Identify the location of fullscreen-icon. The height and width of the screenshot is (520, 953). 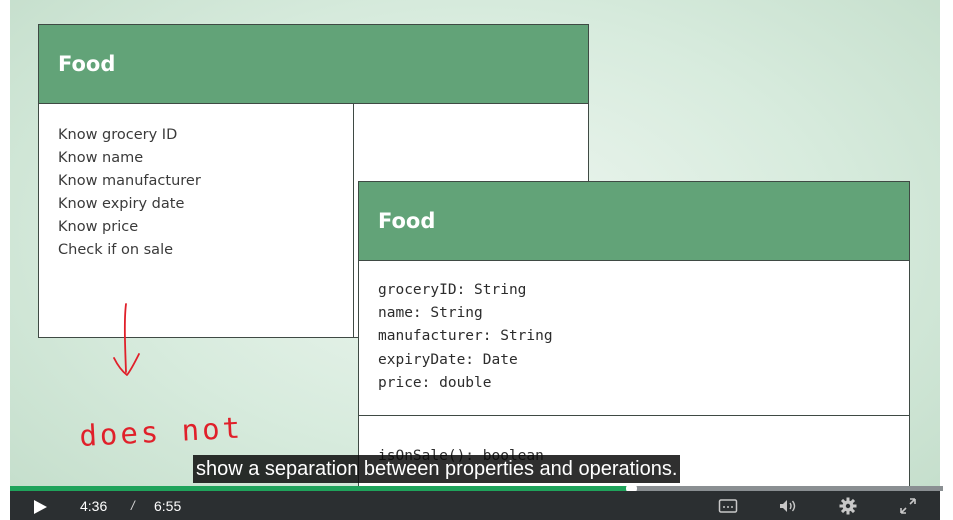
(908, 506).